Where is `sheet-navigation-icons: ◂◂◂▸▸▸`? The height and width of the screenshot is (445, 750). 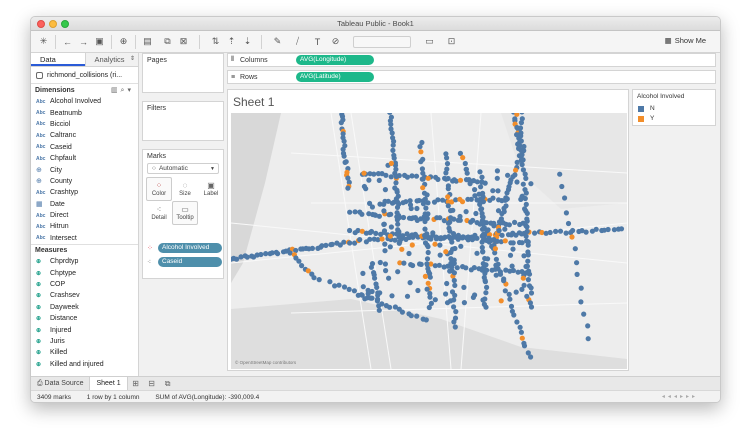
sheet-navigation-icons: ◂◂◂▸▸▸ is located at coordinates (680, 396).